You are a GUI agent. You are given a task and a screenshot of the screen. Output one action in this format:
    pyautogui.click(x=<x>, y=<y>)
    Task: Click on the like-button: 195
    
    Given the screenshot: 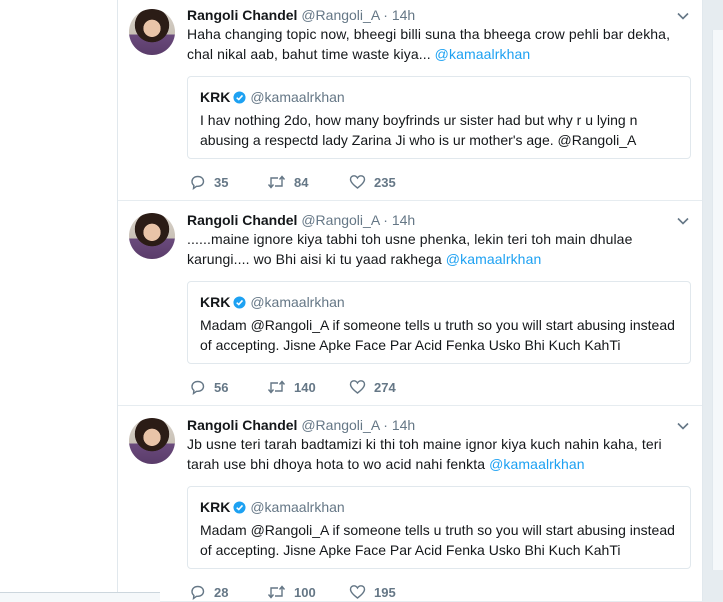 What is the action you would take?
    pyautogui.click(x=372, y=592)
    